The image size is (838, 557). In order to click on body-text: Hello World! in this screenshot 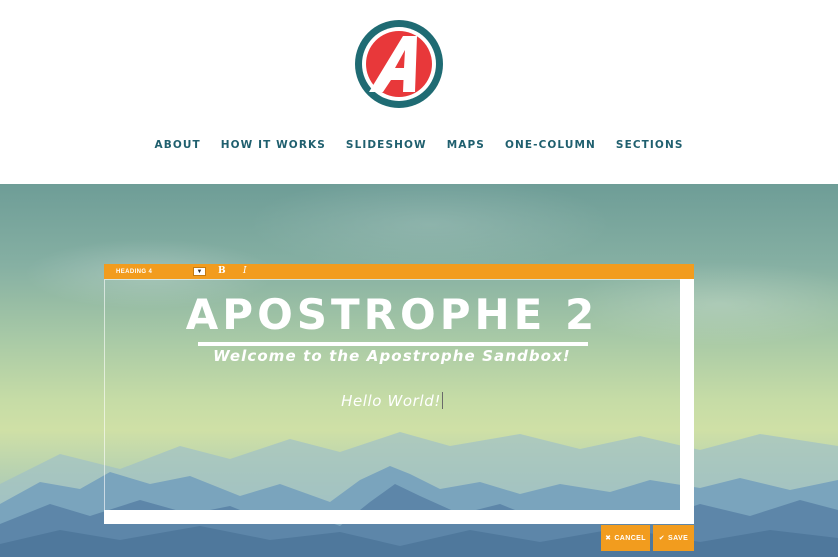, I will do `click(391, 401)`.